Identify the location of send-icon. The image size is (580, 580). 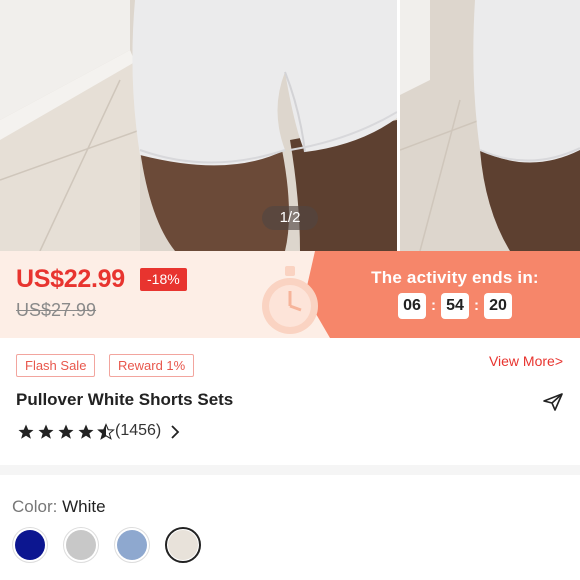
(553, 402).